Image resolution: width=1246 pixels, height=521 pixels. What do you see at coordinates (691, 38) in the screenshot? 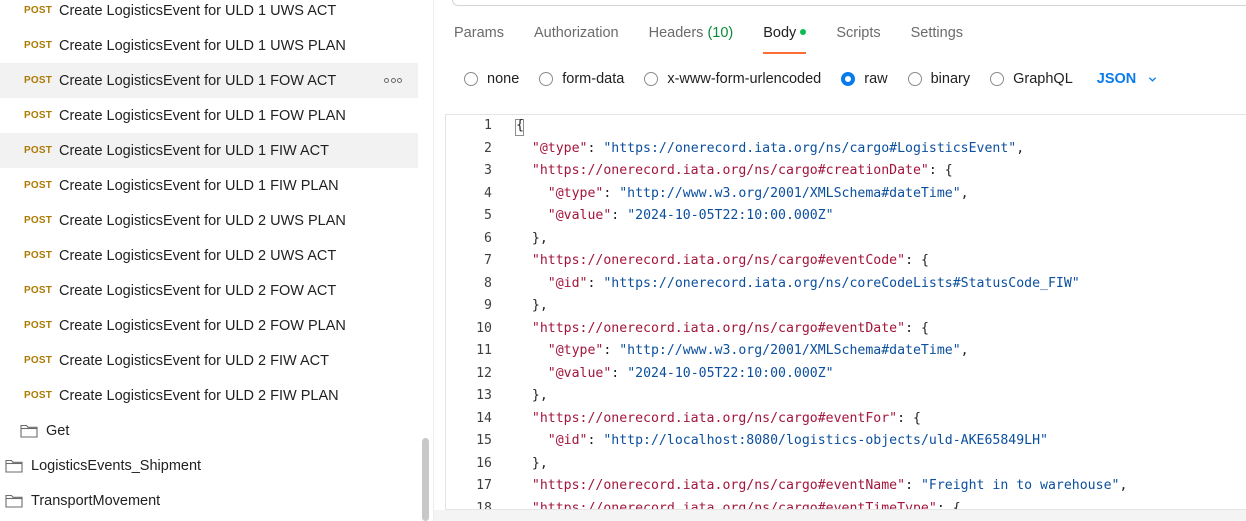
I see `tab-headers: Headers (10)` at bounding box center [691, 38].